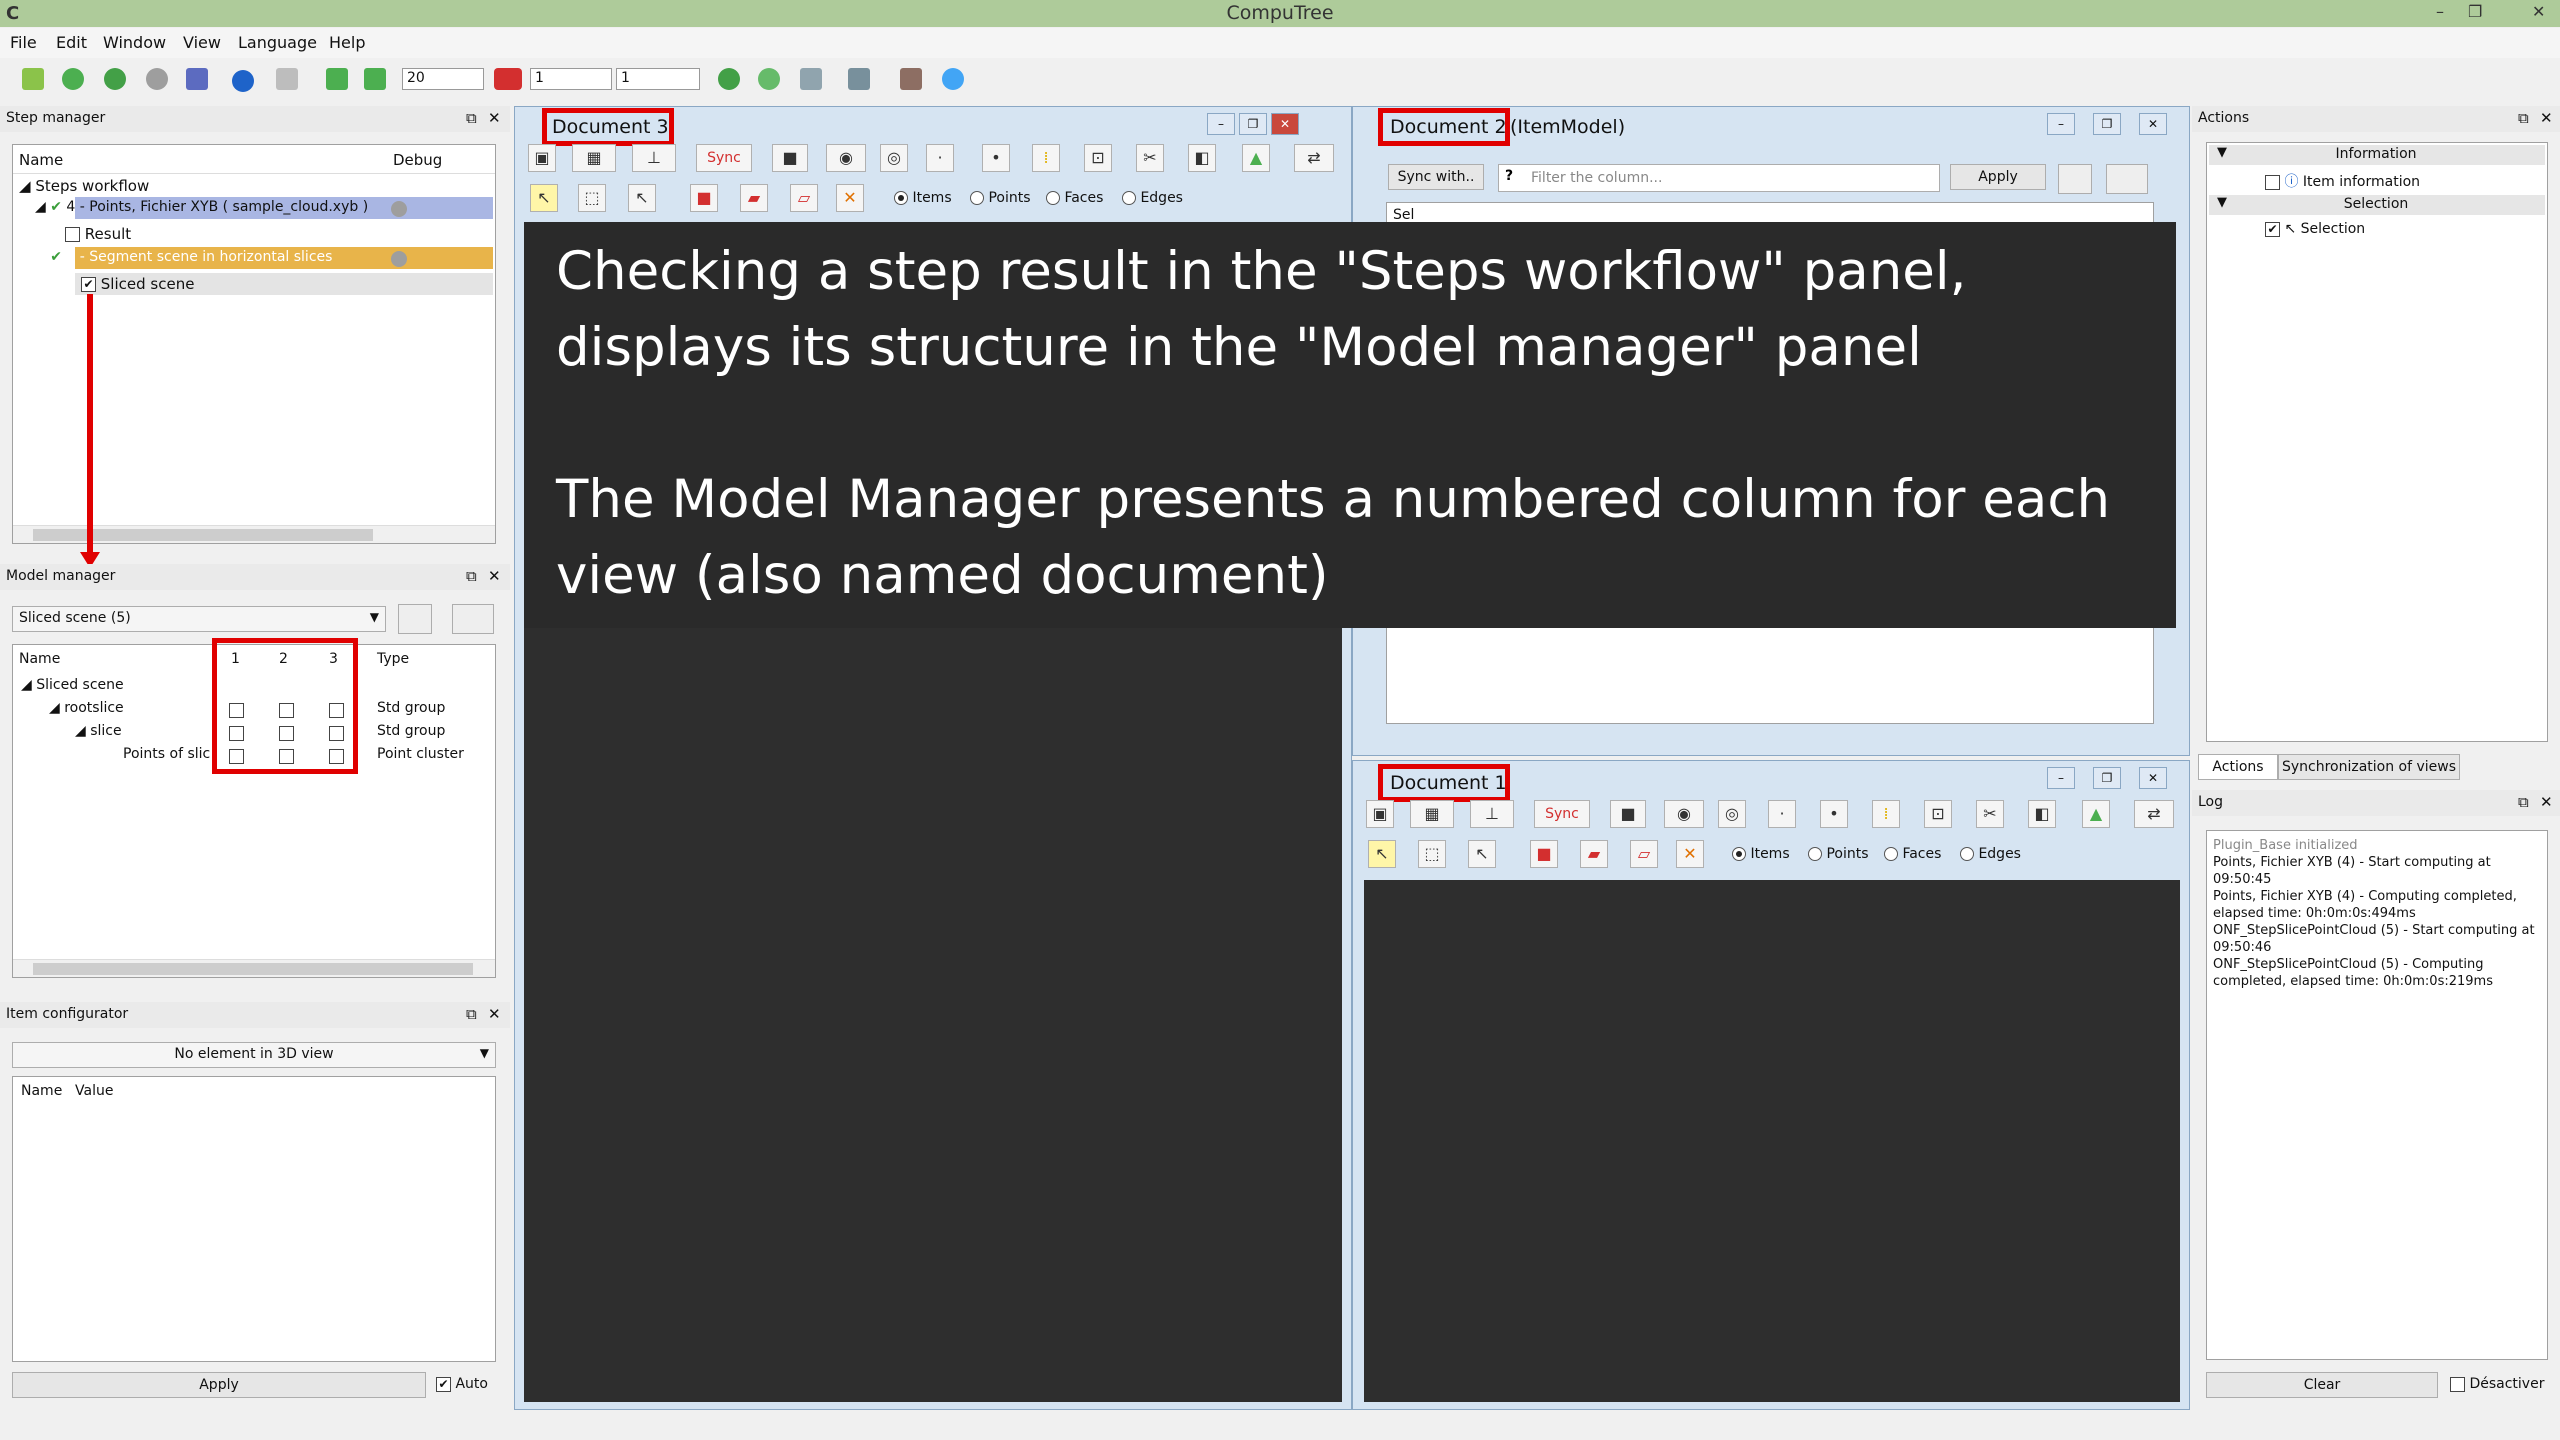 This screenshot has width=2560, height=1440. I want to click on tree-row: ◢ slice, so click(98, 731).